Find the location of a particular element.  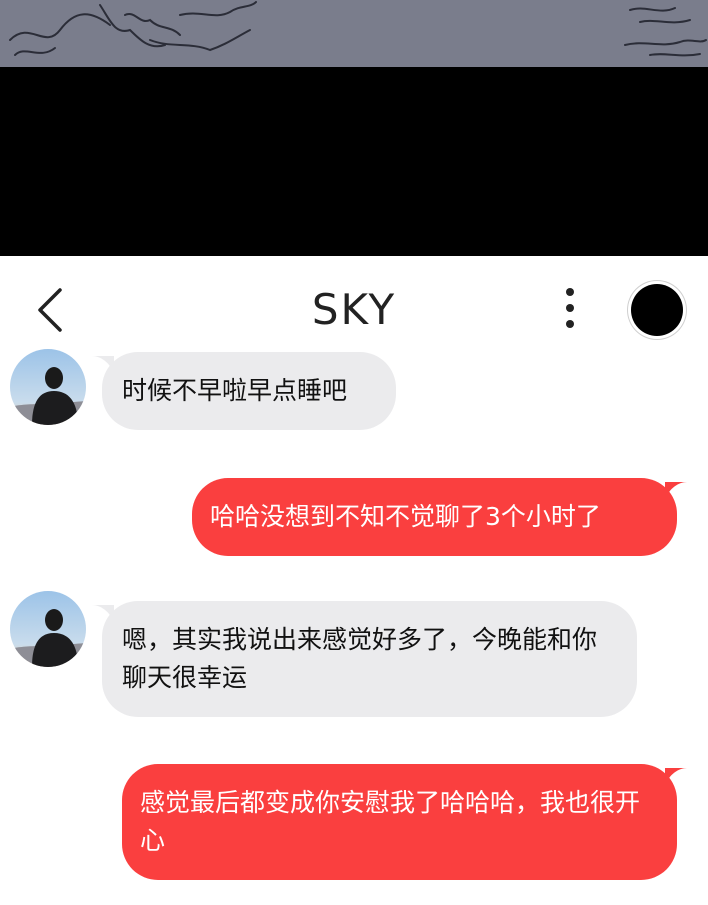

profile-button is located at coordinates (657, 310).